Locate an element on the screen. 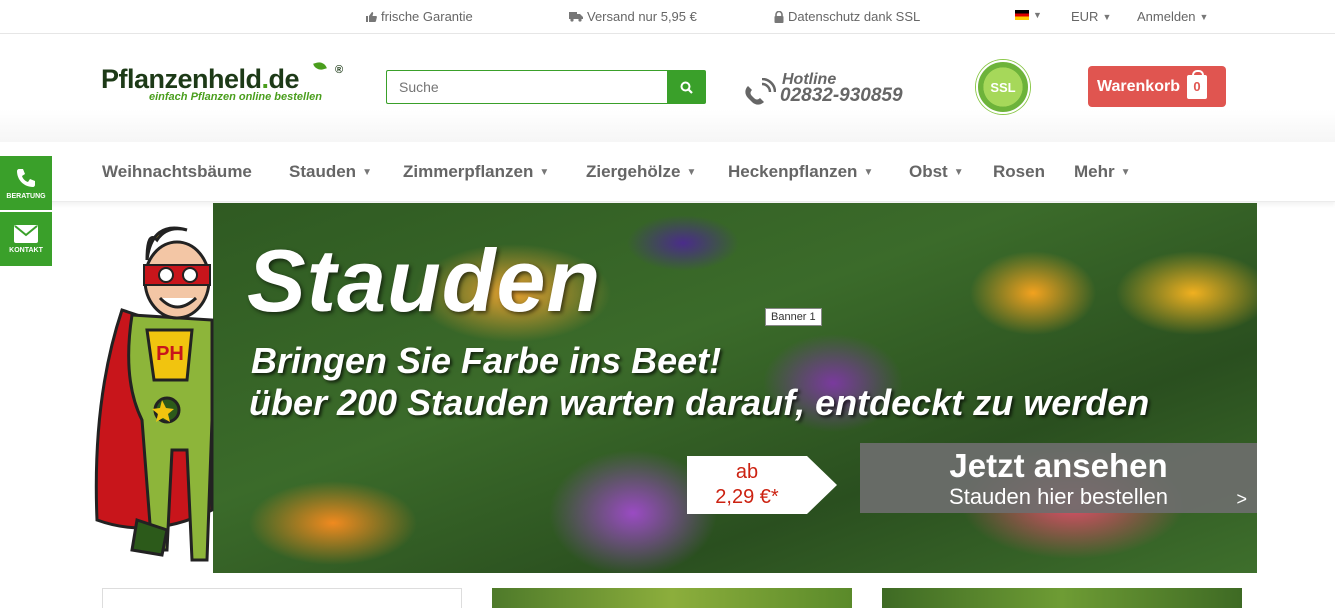  logo-tagline: einfach Pflanzen online bestellen is located at coordinates (235, 97).